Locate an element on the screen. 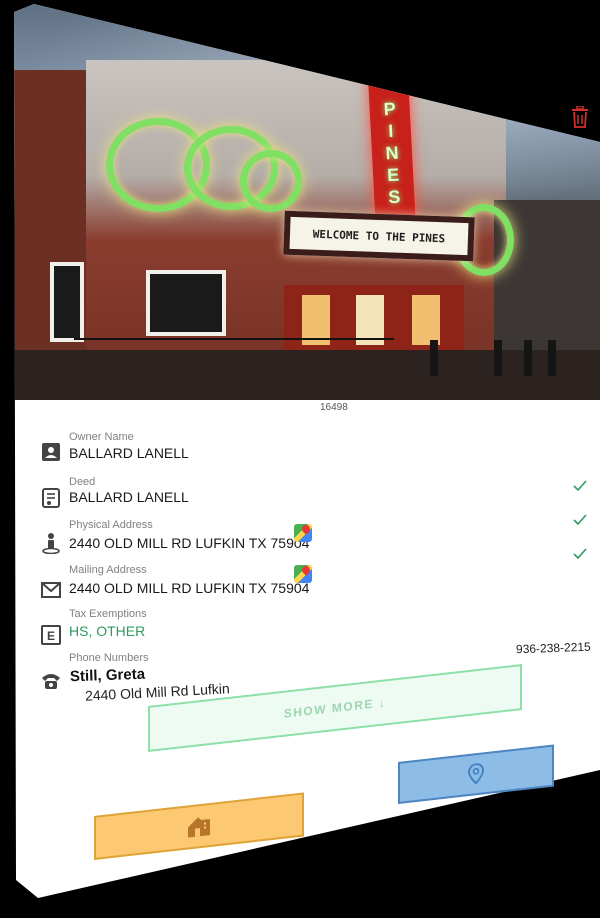  phone-numbers-label: Phone Numbers is located at coordinates (109, 658).